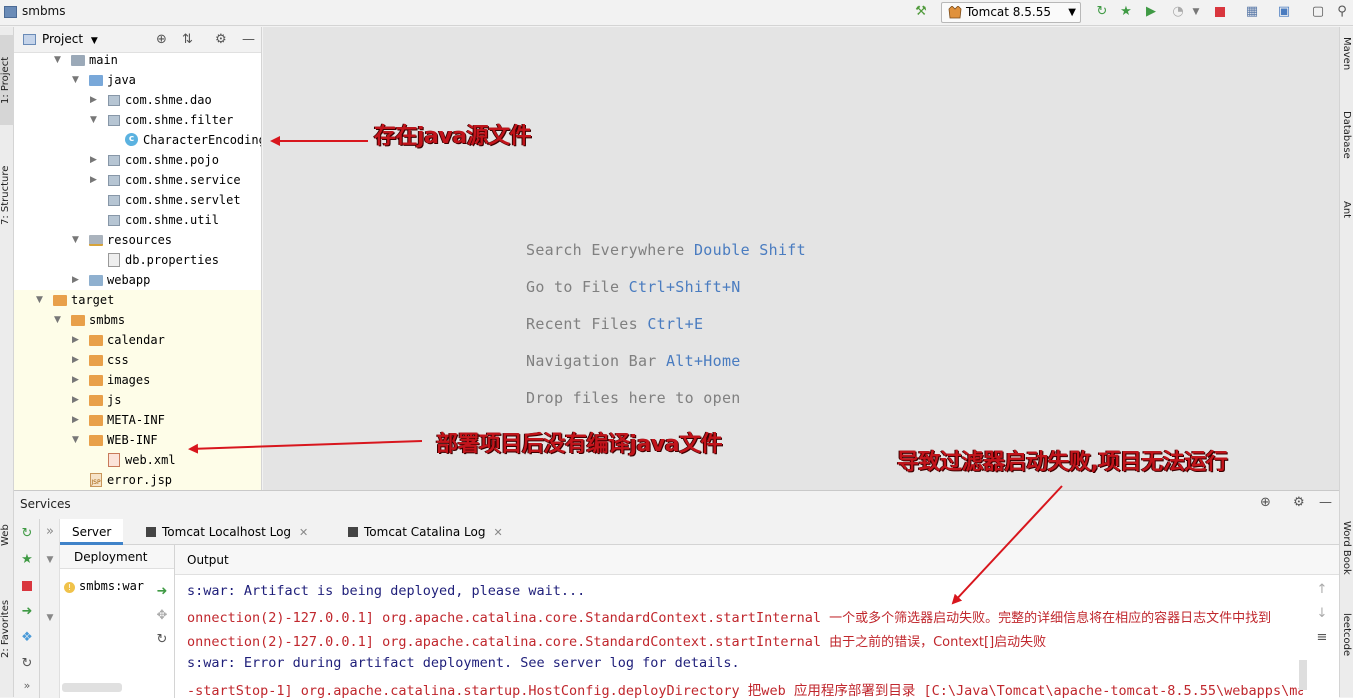  Describe the element at coordinates (137, 200) in the screenshot. I see `tree-item-package: com.shme.servlet` at that location.